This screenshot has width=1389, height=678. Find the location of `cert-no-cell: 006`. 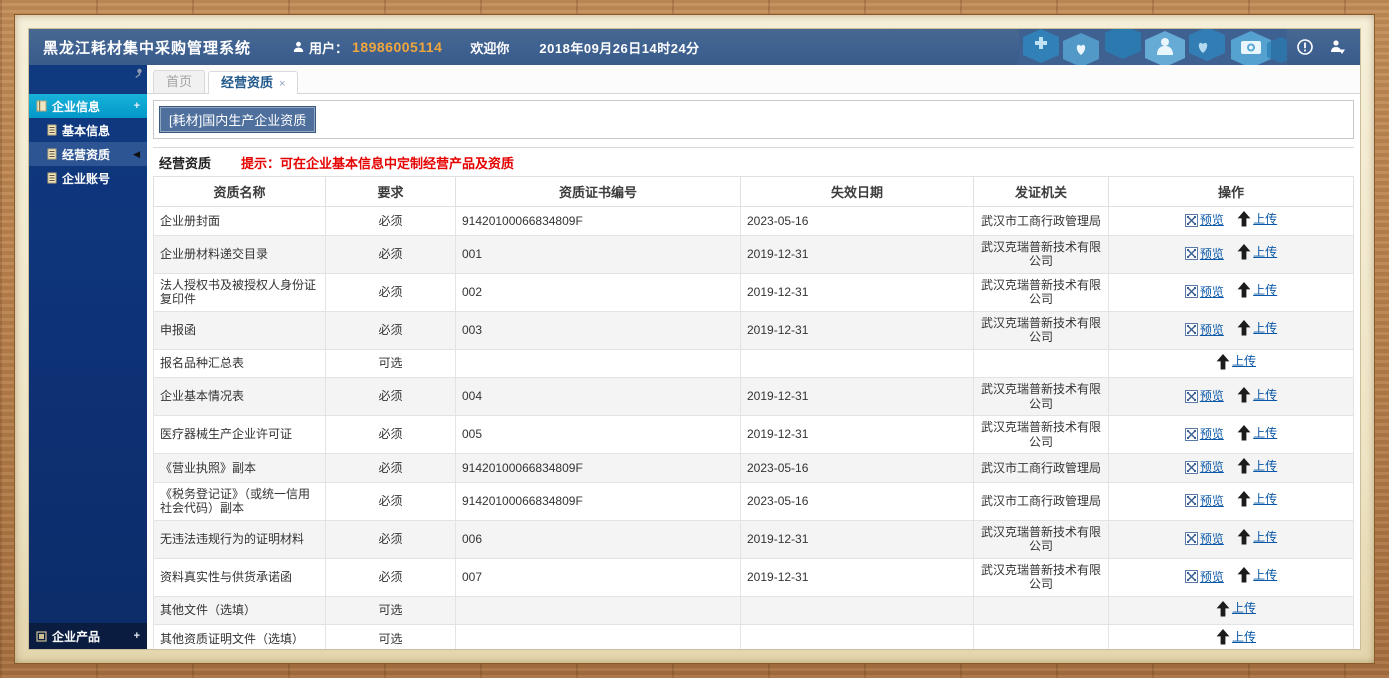

cert-no-cell: 006 is located at coordinates (598, 539).